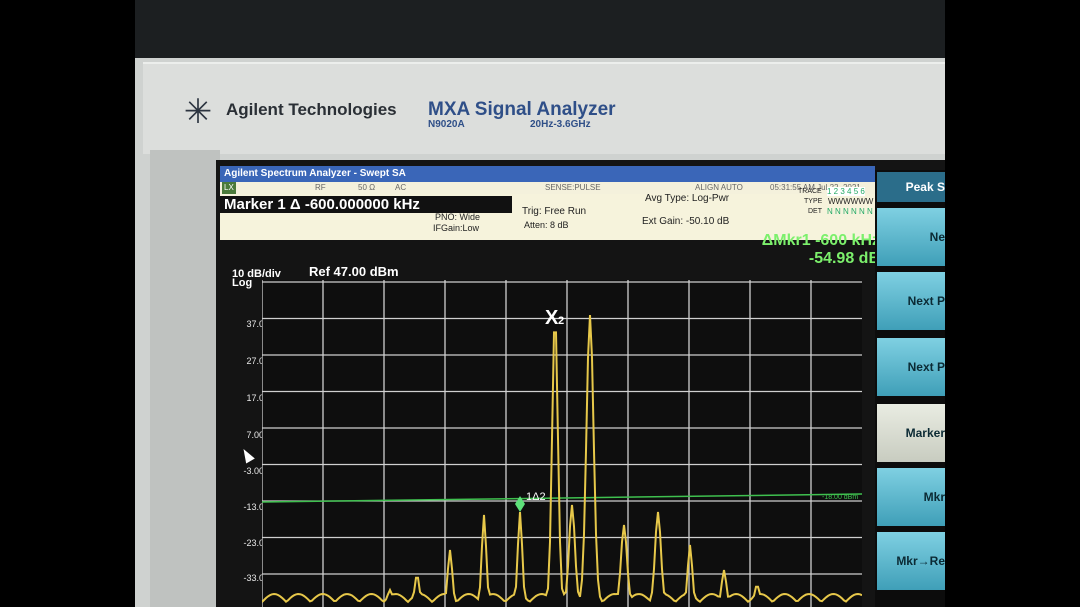 This screenshot has height=607, width=1080. Describe the element at coordinates (844, 258) in the screenshot. I see `delta-marker-amplitude: -54.98 dB` at that location.